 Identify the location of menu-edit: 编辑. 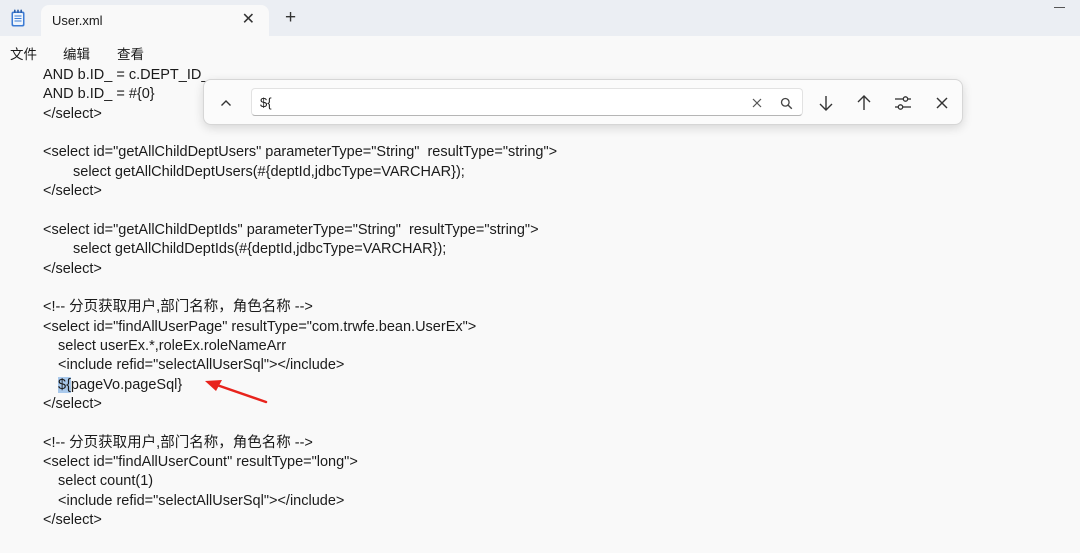
(76, 53).